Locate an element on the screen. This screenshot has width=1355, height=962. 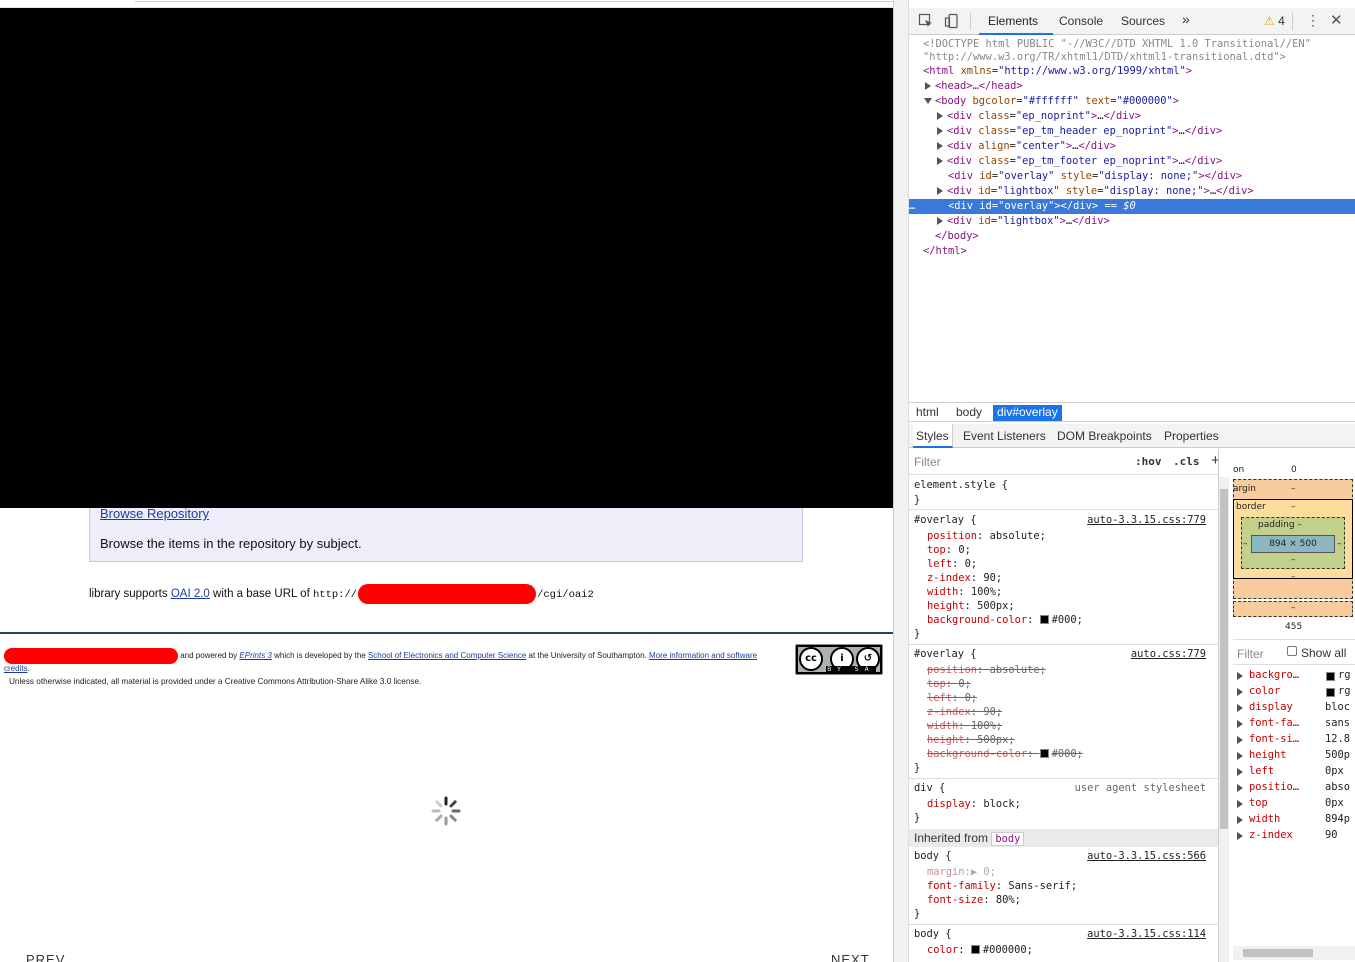
tab-console: Console is located at coordinates (1081, 21).